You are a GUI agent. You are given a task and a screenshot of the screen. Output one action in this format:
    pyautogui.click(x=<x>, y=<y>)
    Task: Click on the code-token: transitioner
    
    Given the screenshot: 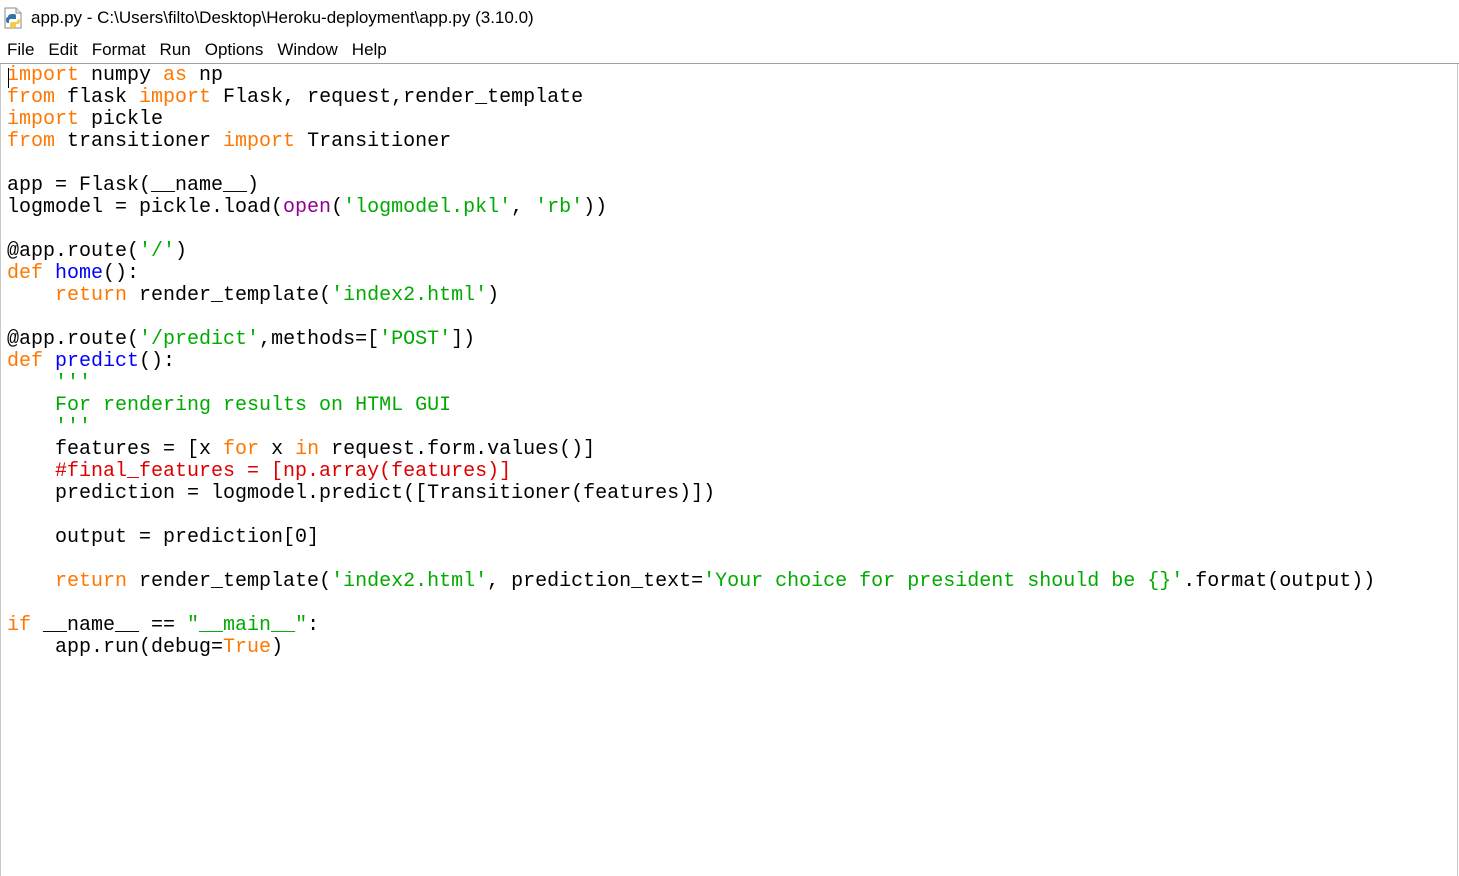 What is the action you would take?
    pyautogui.click(x=139, y=141)
    